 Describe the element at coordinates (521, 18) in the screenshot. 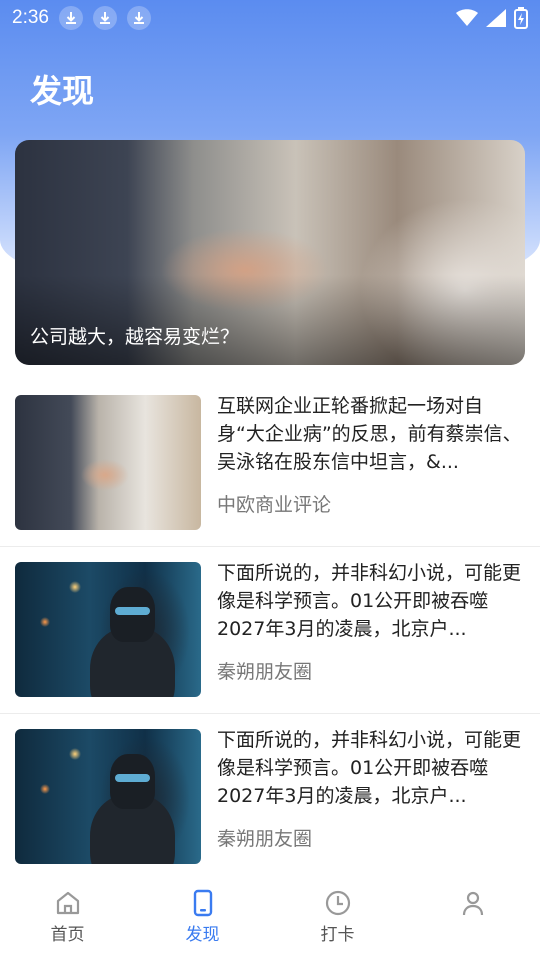

I see `battery-icon` at that location.